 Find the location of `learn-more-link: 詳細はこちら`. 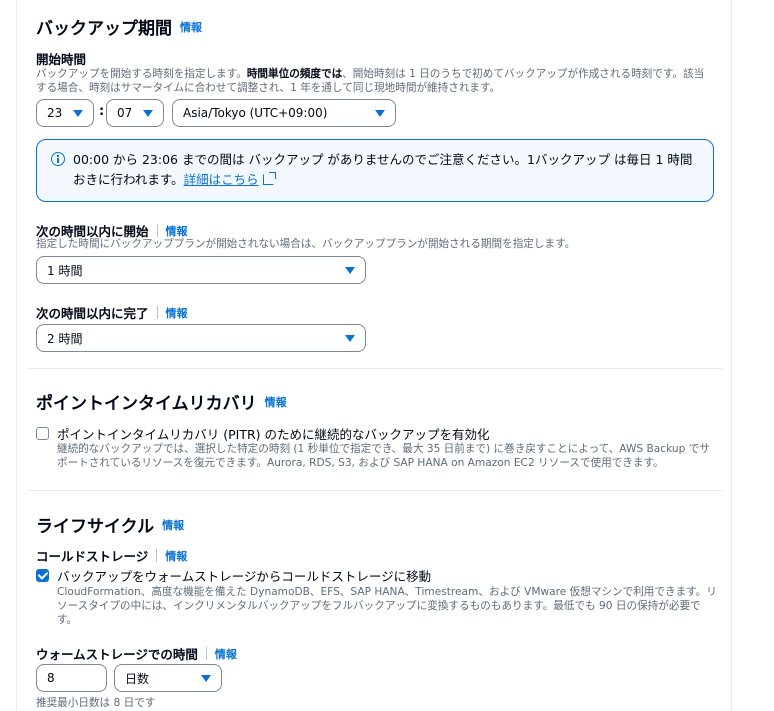

learn-more-link: 詳細はこちら is located at coordinates (229, 179).